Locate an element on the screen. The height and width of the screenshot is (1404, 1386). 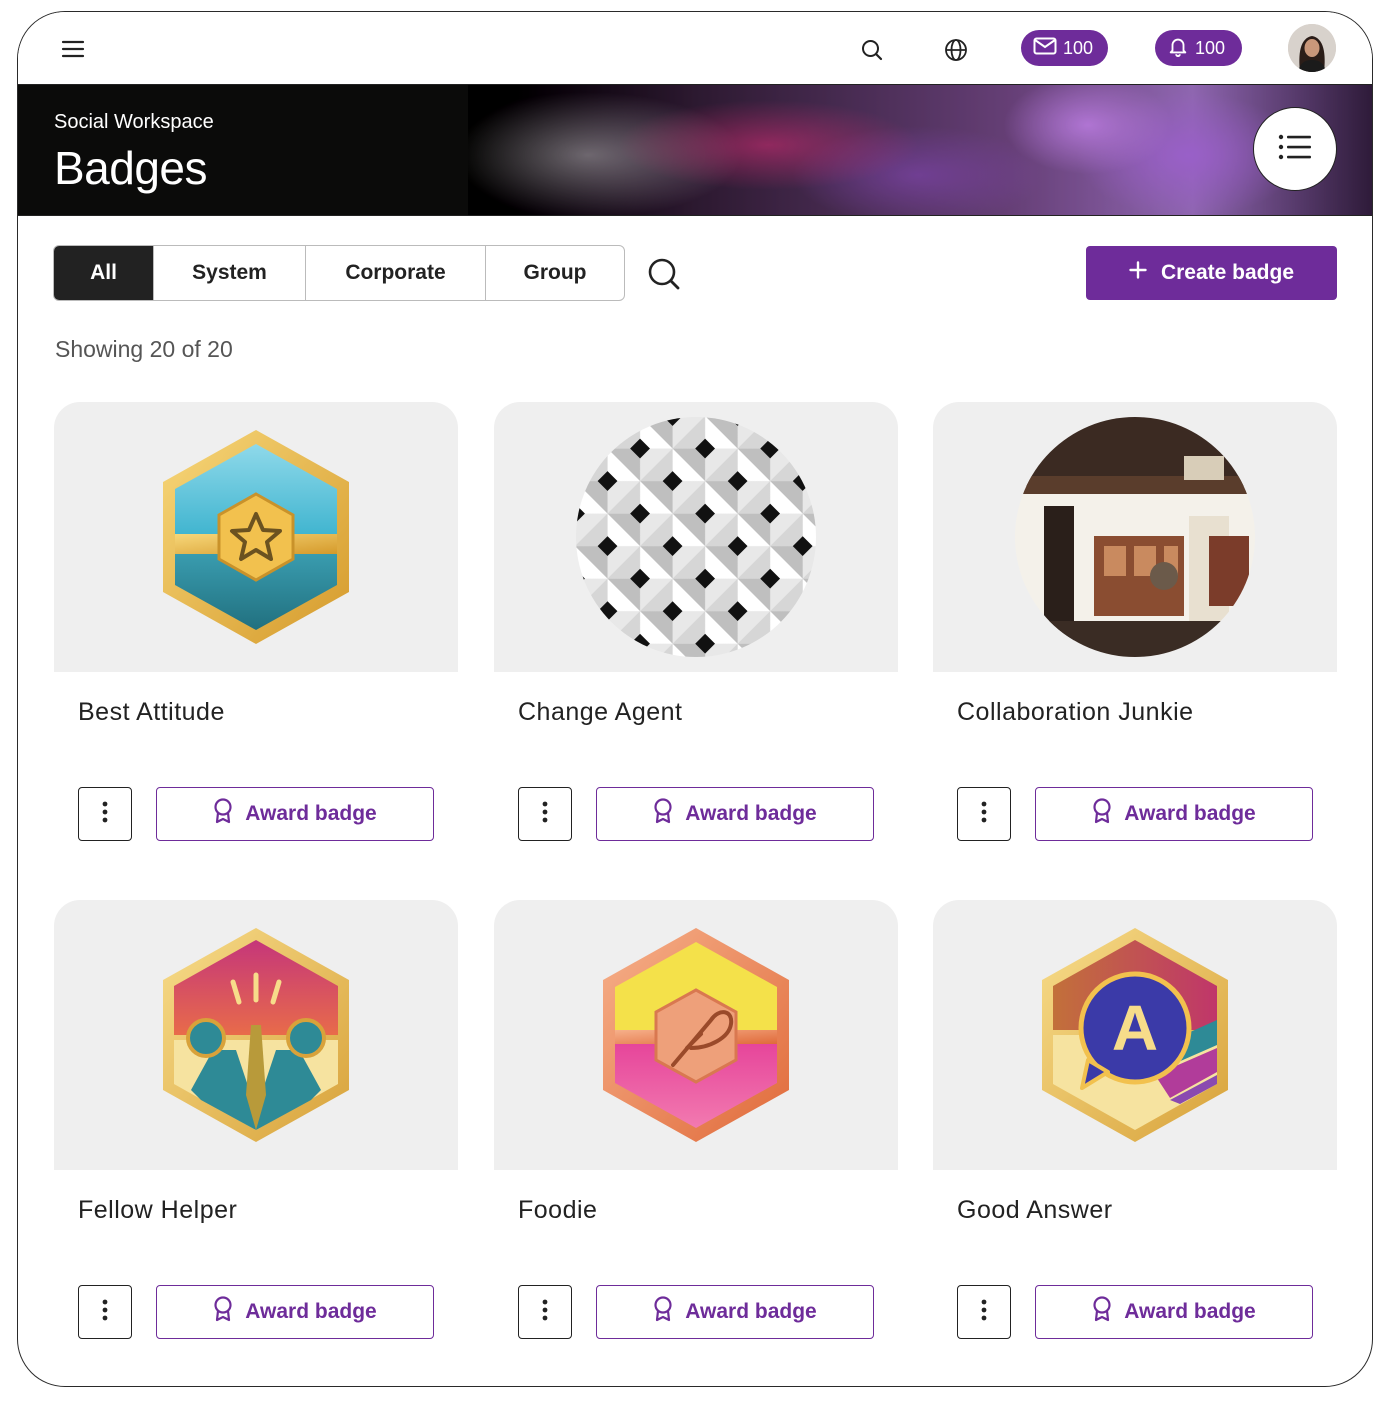
badge-card: Change Agent Award badge is located at coordinates (696, 632).